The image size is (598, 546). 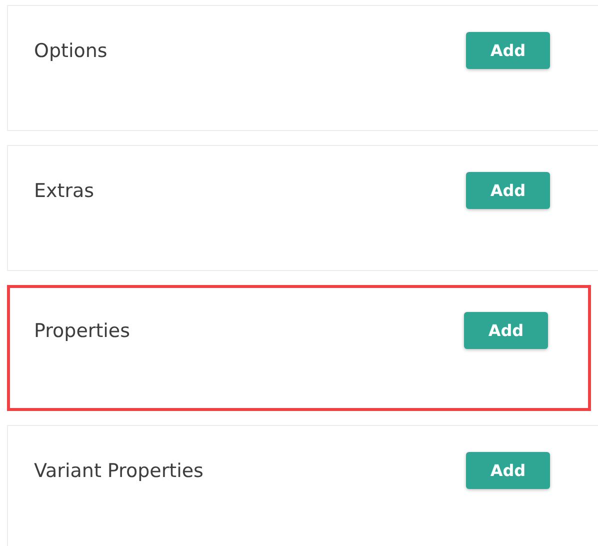 I want to click on section-title: Properties, so click(x=82, y=331).